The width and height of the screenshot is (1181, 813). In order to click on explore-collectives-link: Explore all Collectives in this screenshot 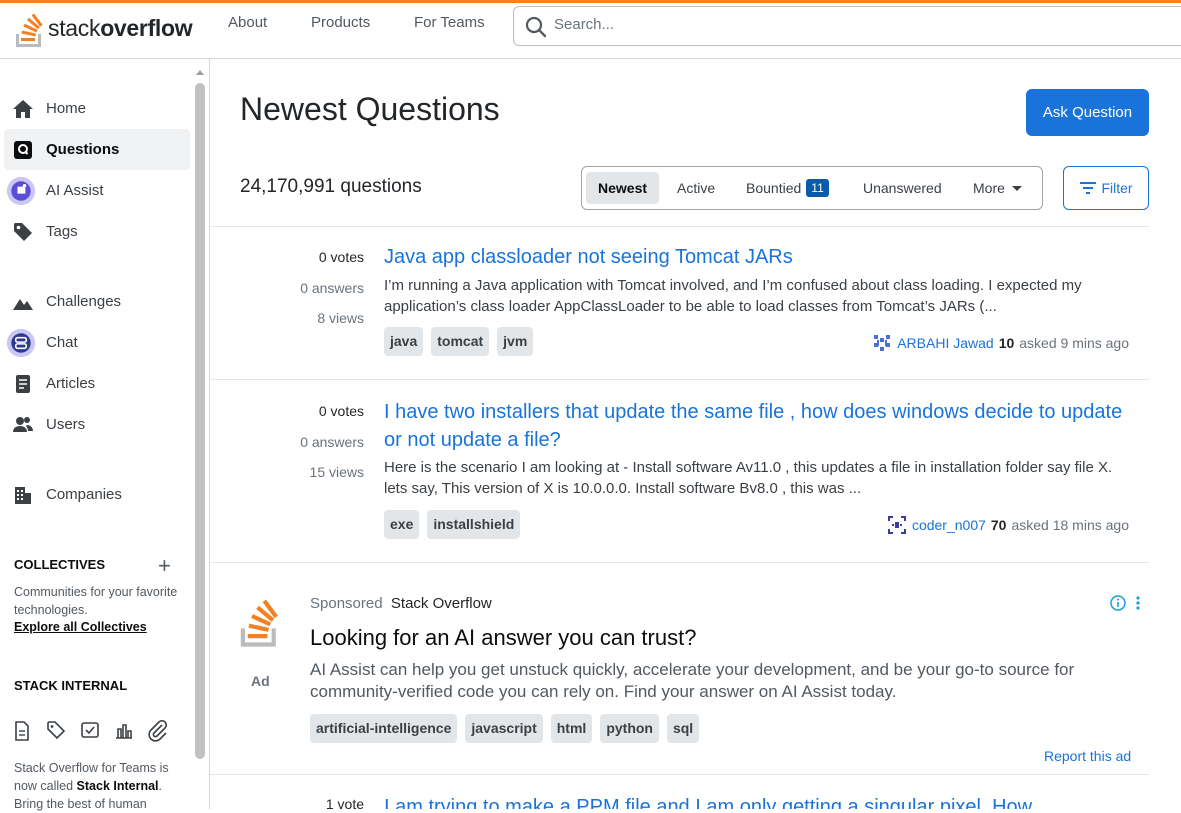, I will do `click(80, 627)`.